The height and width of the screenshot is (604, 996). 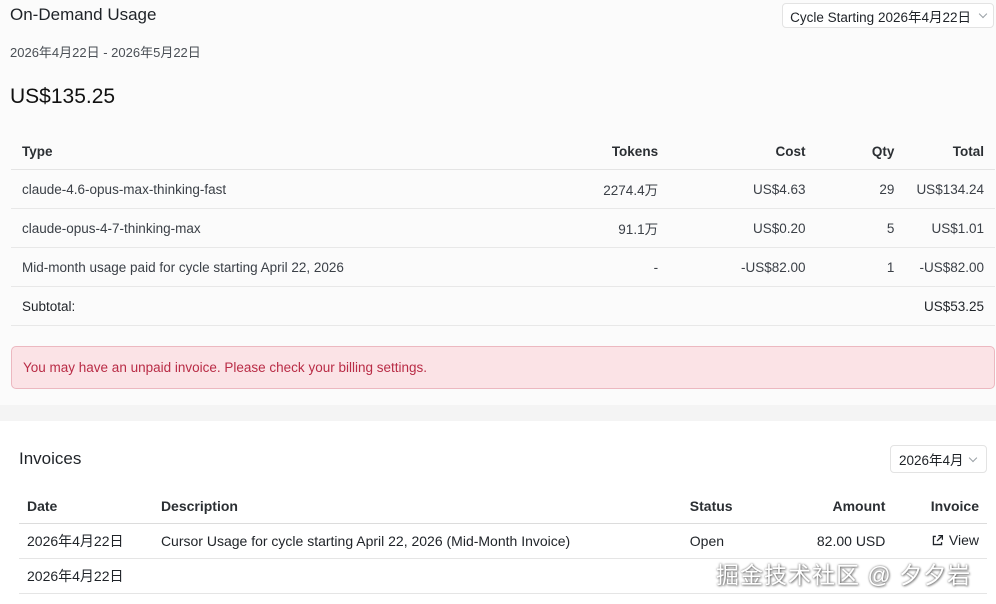 What do you see at coordinates (861, 228) in the screenshot?
I see `usage-qty: 5` at bounding box center [861, 228].